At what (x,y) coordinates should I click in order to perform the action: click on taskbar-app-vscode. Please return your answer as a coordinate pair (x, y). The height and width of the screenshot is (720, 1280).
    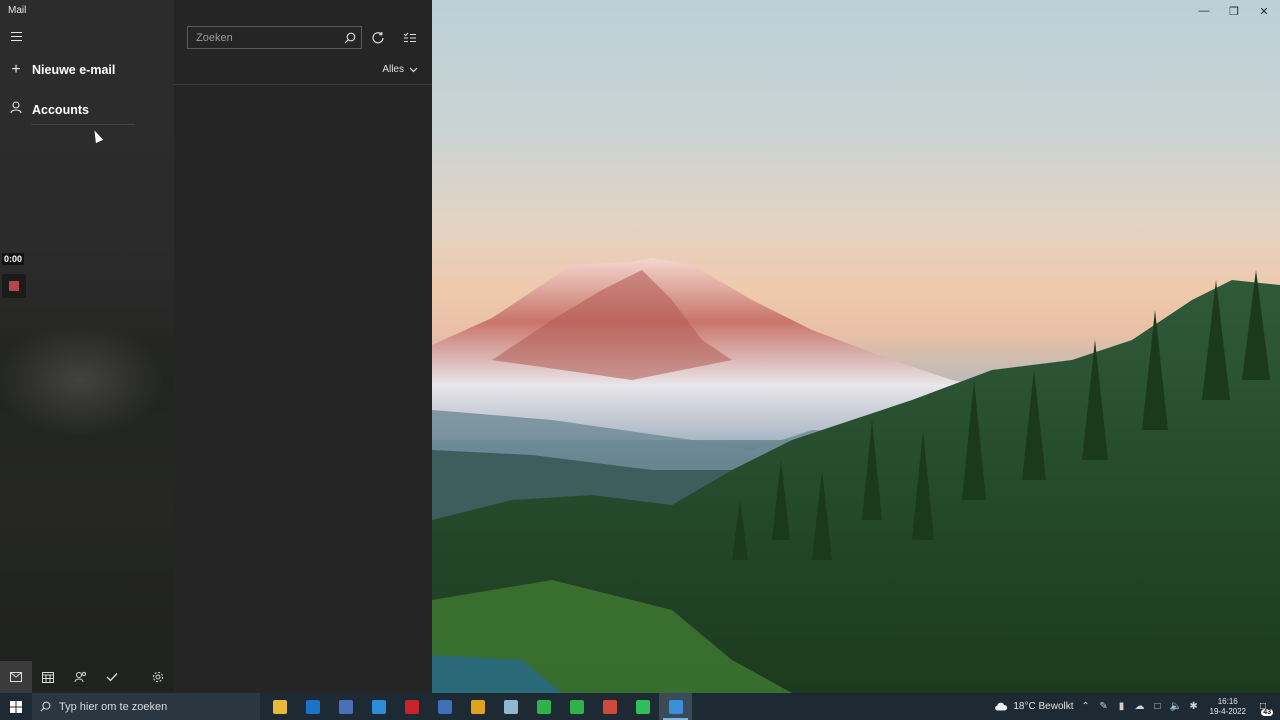
    Looking at the image, I should click on (378, 706).